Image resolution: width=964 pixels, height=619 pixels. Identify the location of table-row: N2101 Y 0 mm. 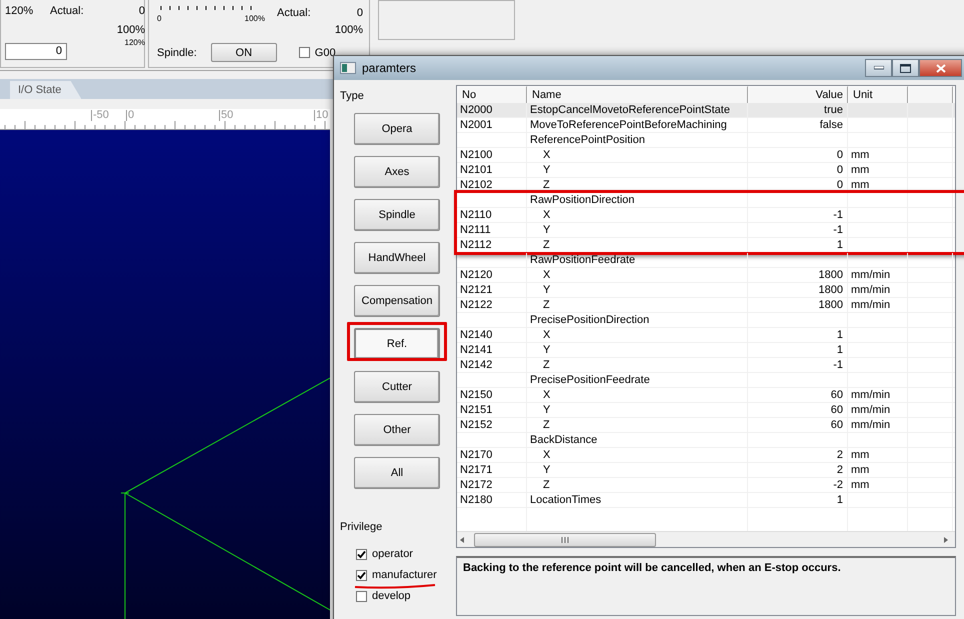
(706, 170).